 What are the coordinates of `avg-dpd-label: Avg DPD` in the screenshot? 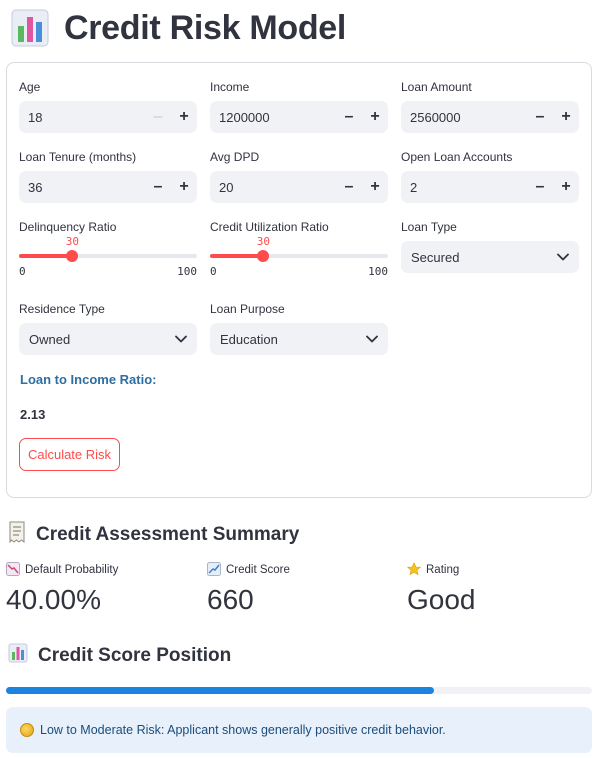 It's located at (235, 157).